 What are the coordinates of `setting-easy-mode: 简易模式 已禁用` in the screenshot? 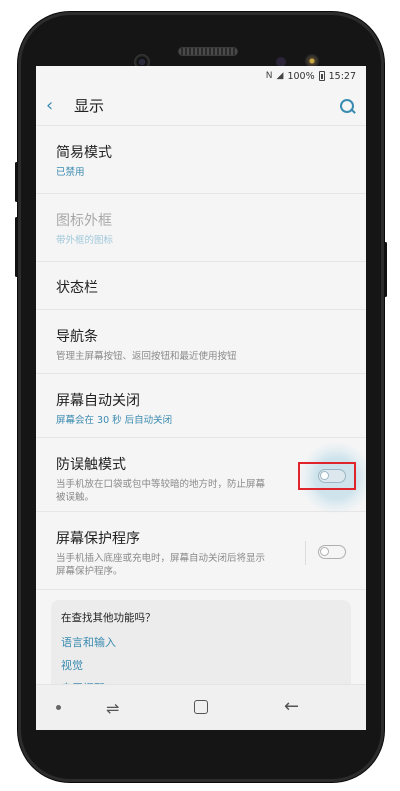 It's located at (201, 160).